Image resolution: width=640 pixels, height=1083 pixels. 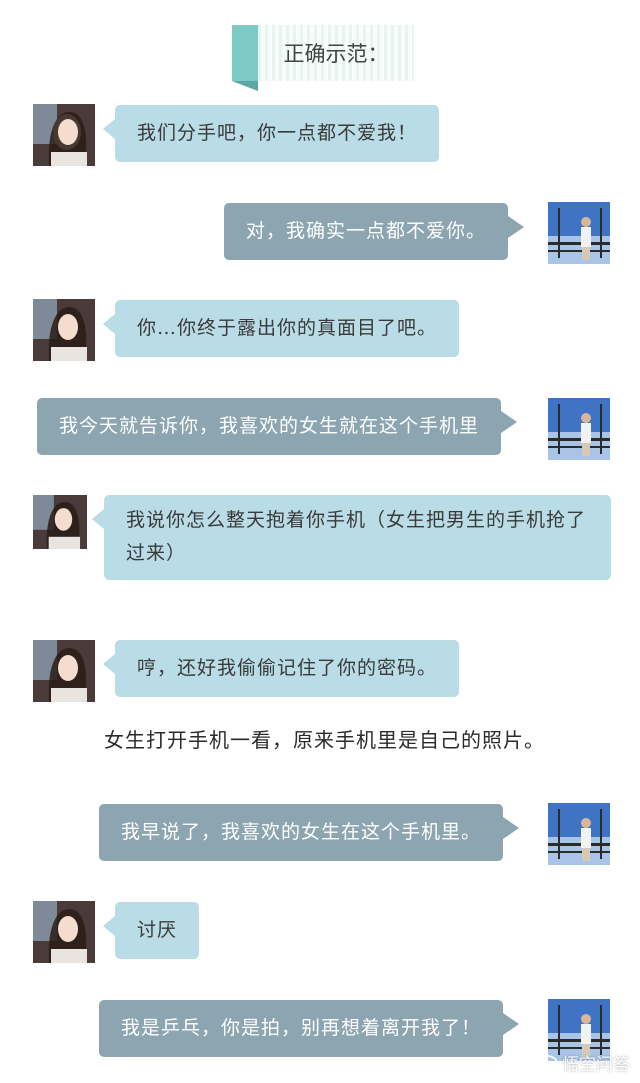 What do you see at coordinates (271, 133) in the screenshot?
I see `message-bubble-her: 我们分手吧，你一点都不爱我！` at bounding box center [271, 133].